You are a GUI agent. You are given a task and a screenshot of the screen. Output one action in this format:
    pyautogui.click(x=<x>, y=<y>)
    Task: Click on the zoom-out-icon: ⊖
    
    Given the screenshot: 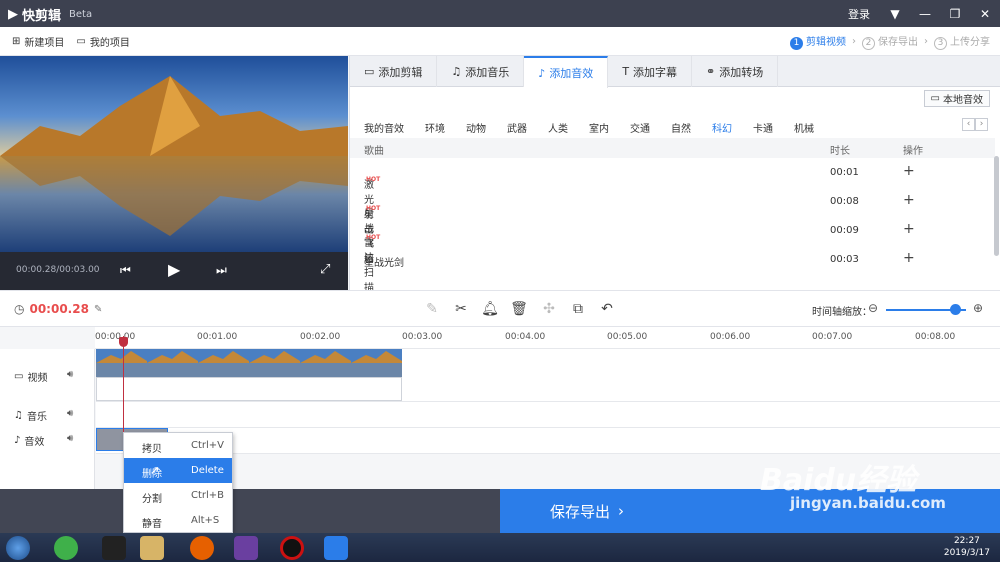 What is the action you would take?
    pyautogui.click(x=873, y=308)
    